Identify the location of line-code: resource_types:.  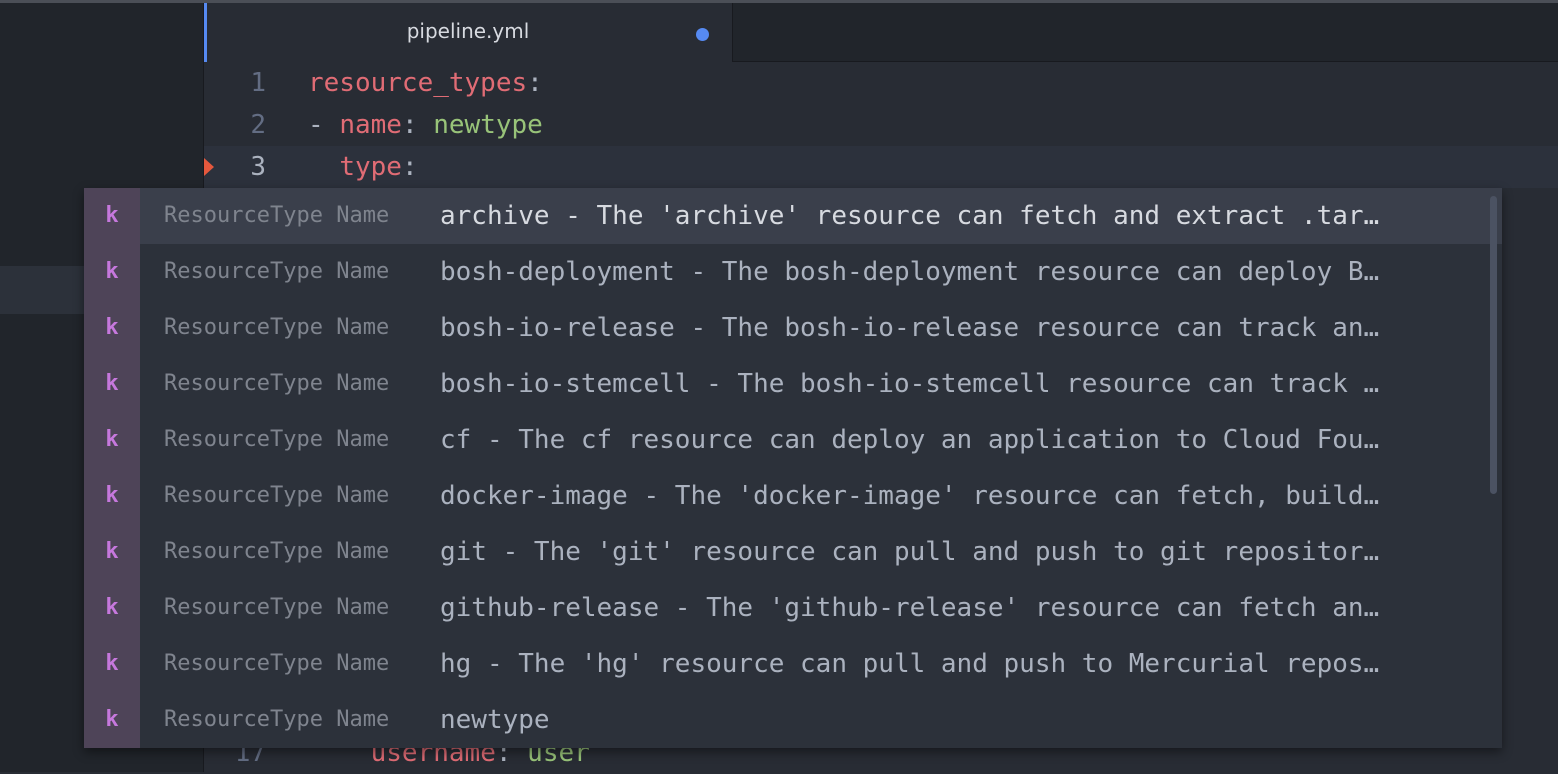
(425, 83).